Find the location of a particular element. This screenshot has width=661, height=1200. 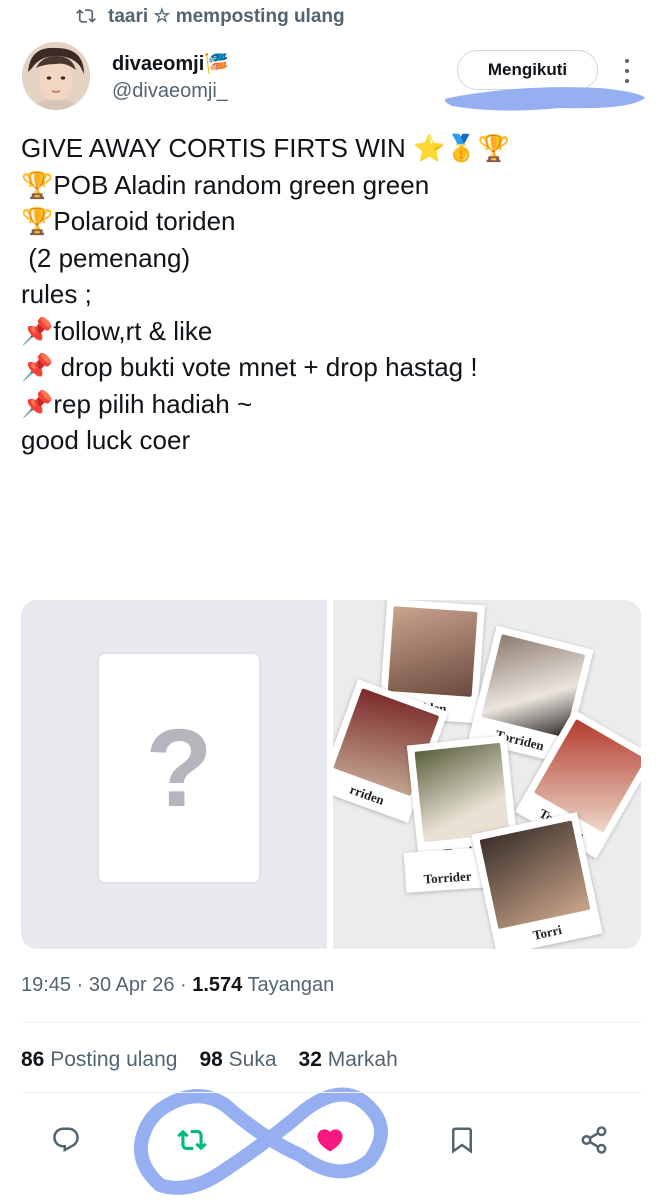

tweet-line: 📌 drop bukti vote mnet + drop hastag ! is located at coordinates (249, 367).